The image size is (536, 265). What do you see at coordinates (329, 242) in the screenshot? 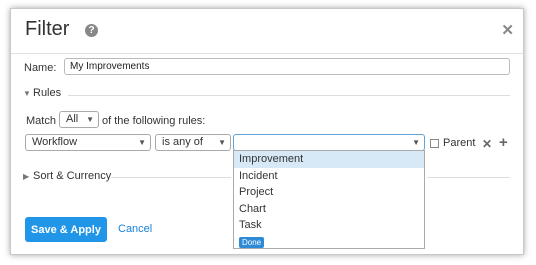
I see `dropdown-done-row: Done` at bounding box center [329, 242].